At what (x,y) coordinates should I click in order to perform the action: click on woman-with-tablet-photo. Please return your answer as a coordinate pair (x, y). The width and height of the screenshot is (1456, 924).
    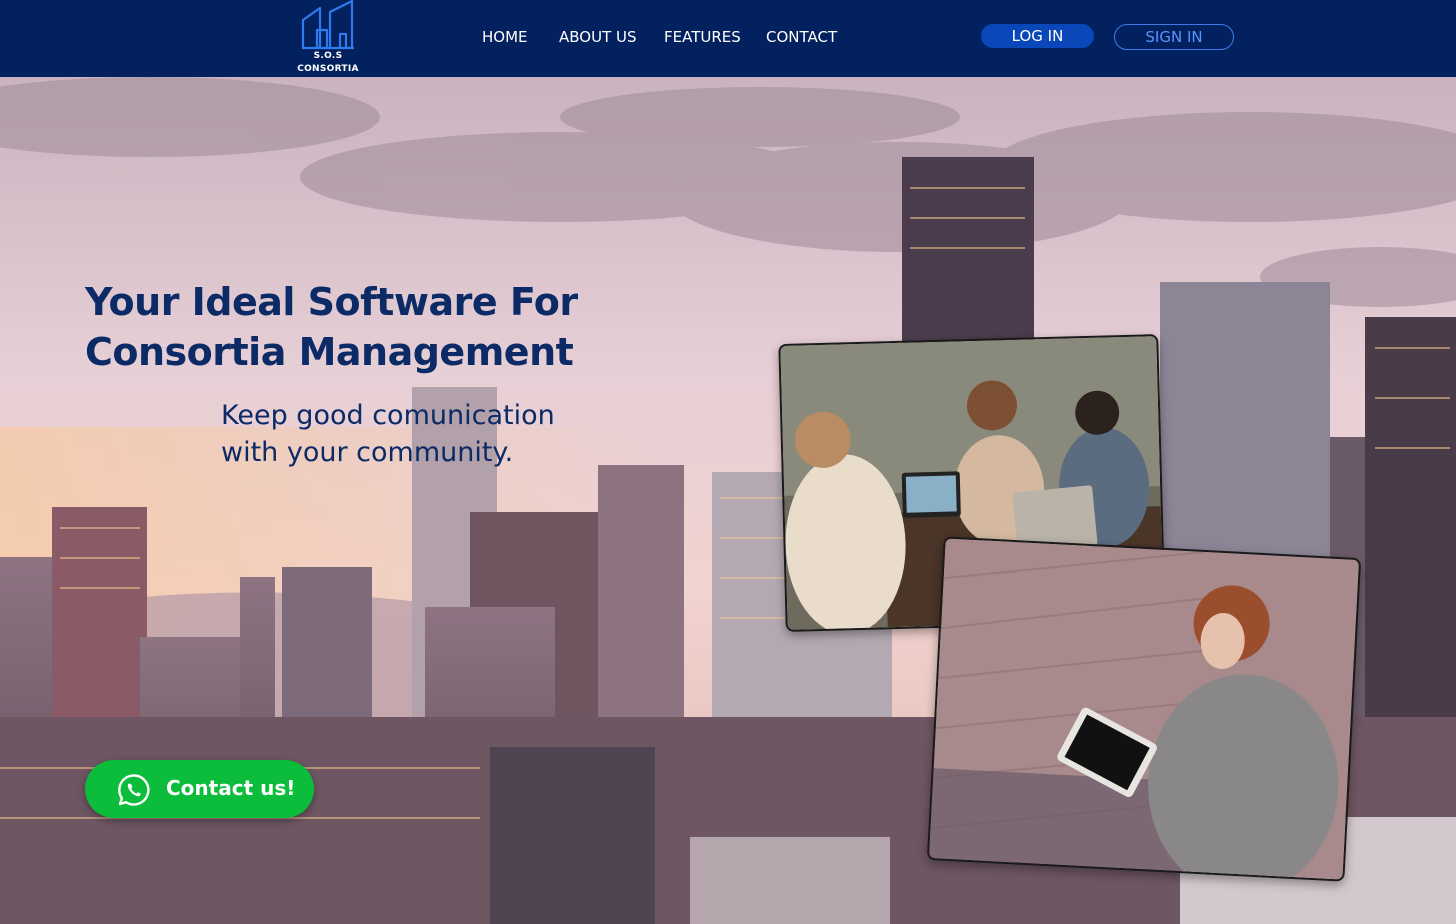
    Looking at the image, I should click on (1144, 709).